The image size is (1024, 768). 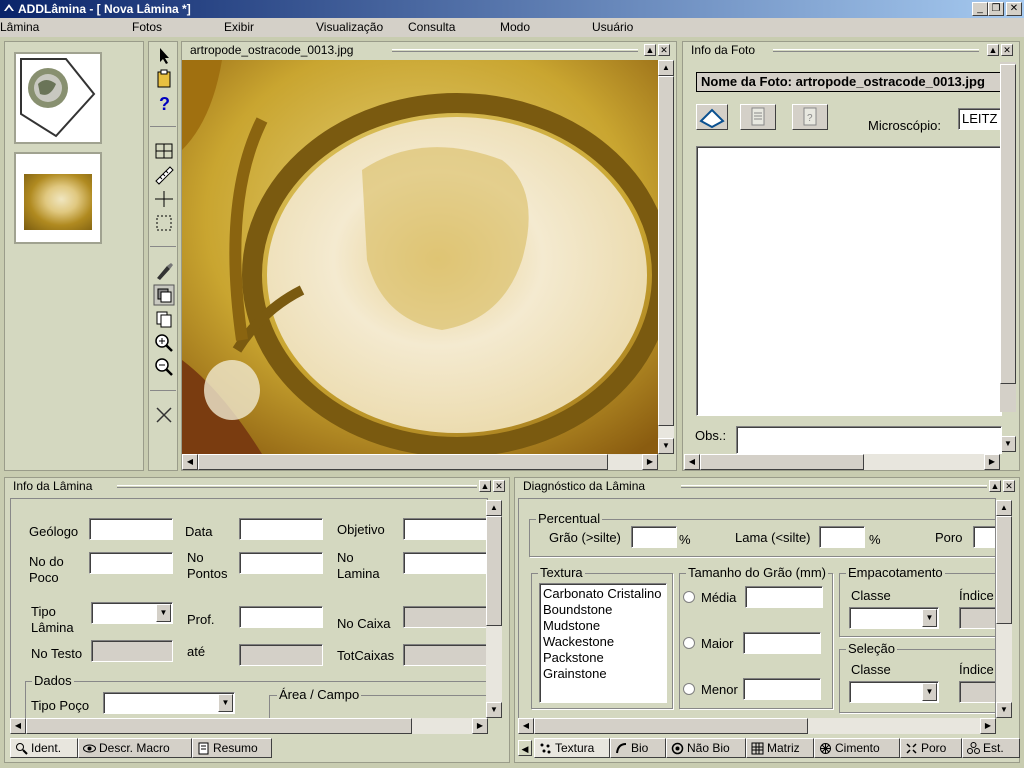 What do you see at coordinates (984, 537) in the screenshot?
I see `poro-field` at bounding box center [984, 537].